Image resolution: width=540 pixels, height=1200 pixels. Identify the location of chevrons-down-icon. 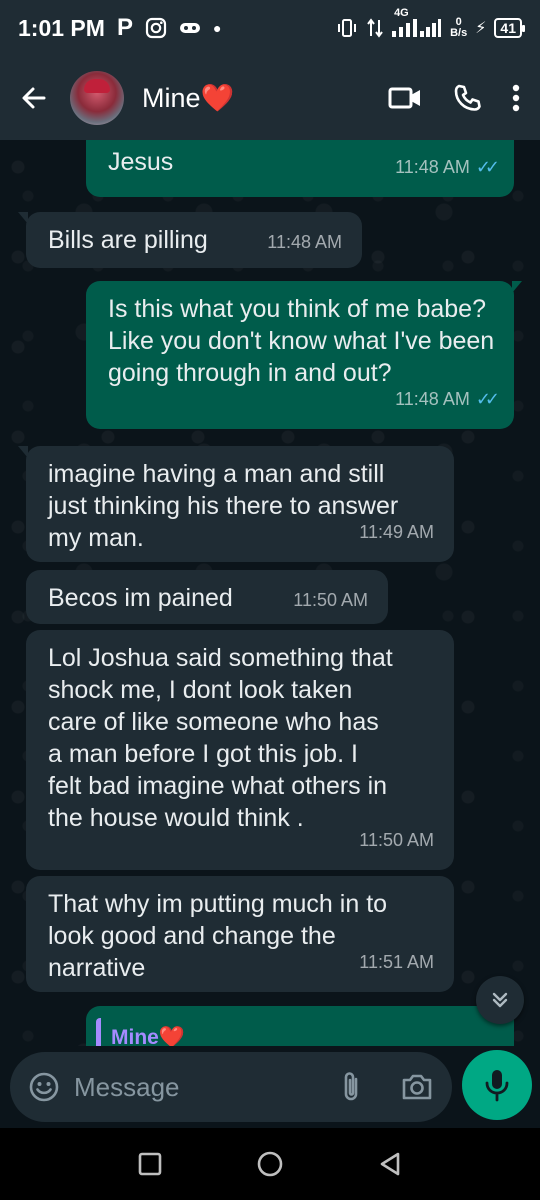
(500, 1000).